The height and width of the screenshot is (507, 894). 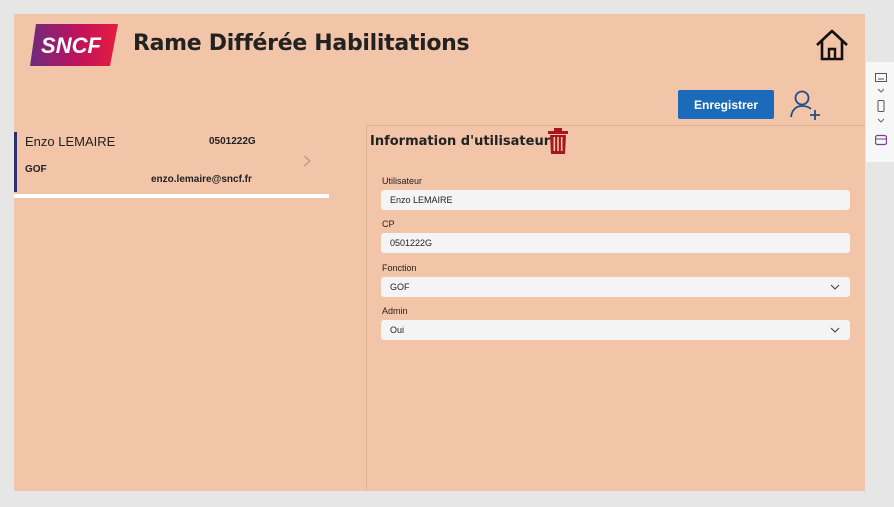 What do you see at coordinates (232, 141) in the screenshot?
I see `list-item-cp: 0501222G` at bounding box center [232, 141].